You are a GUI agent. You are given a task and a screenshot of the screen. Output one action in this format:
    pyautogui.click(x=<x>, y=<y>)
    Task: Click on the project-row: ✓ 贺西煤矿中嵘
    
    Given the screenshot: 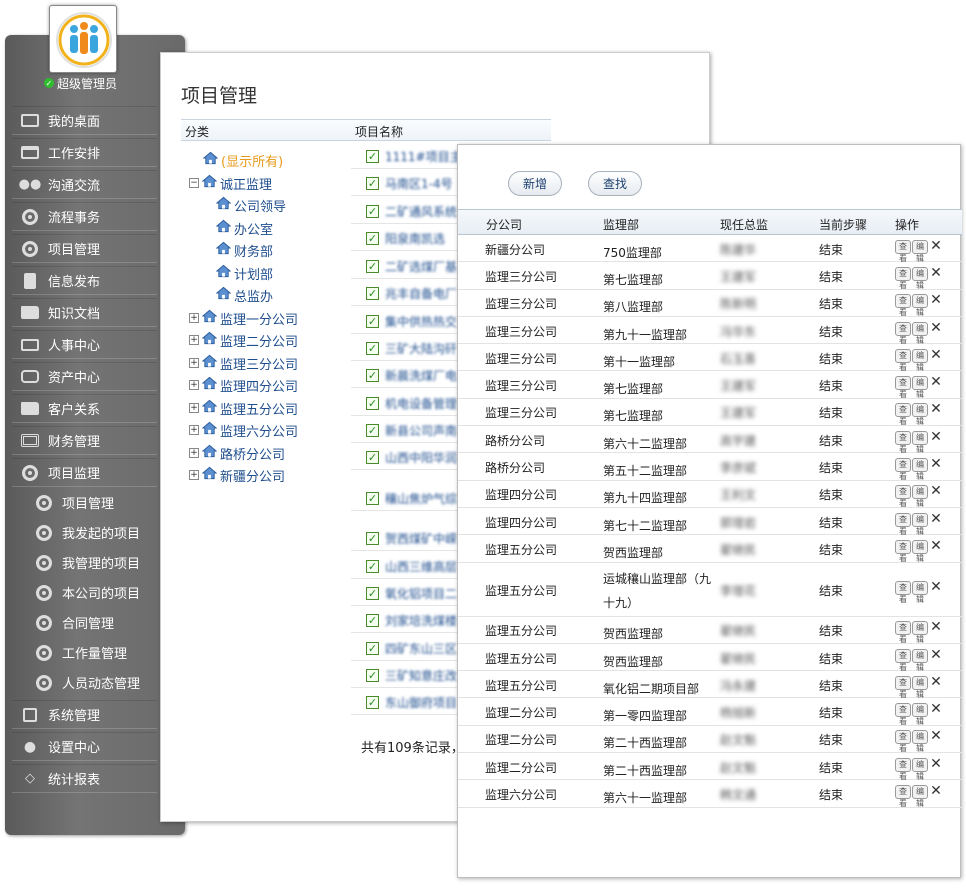 What is the action you would take?
    pyautogui.click(x=411, y=538)
    